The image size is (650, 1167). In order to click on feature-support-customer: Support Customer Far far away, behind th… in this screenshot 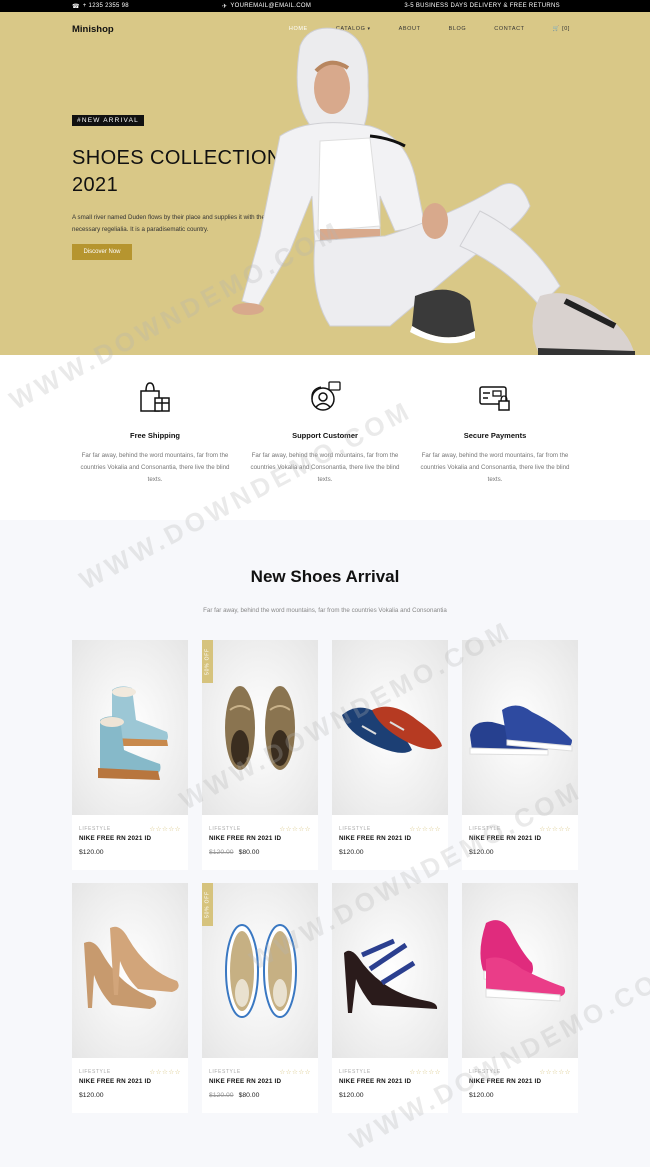, I will do `click(325, 448)`.